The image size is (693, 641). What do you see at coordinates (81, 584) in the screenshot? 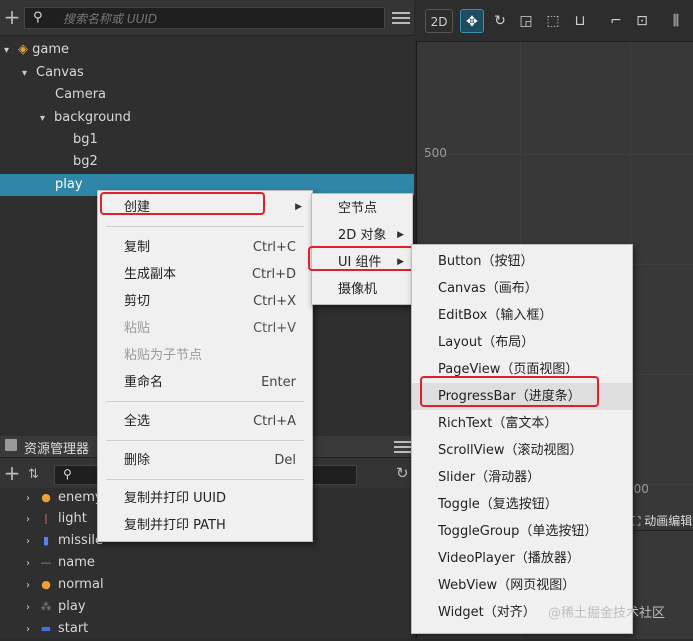
I see `asset-label: normal` at bounding box center [81, 584].